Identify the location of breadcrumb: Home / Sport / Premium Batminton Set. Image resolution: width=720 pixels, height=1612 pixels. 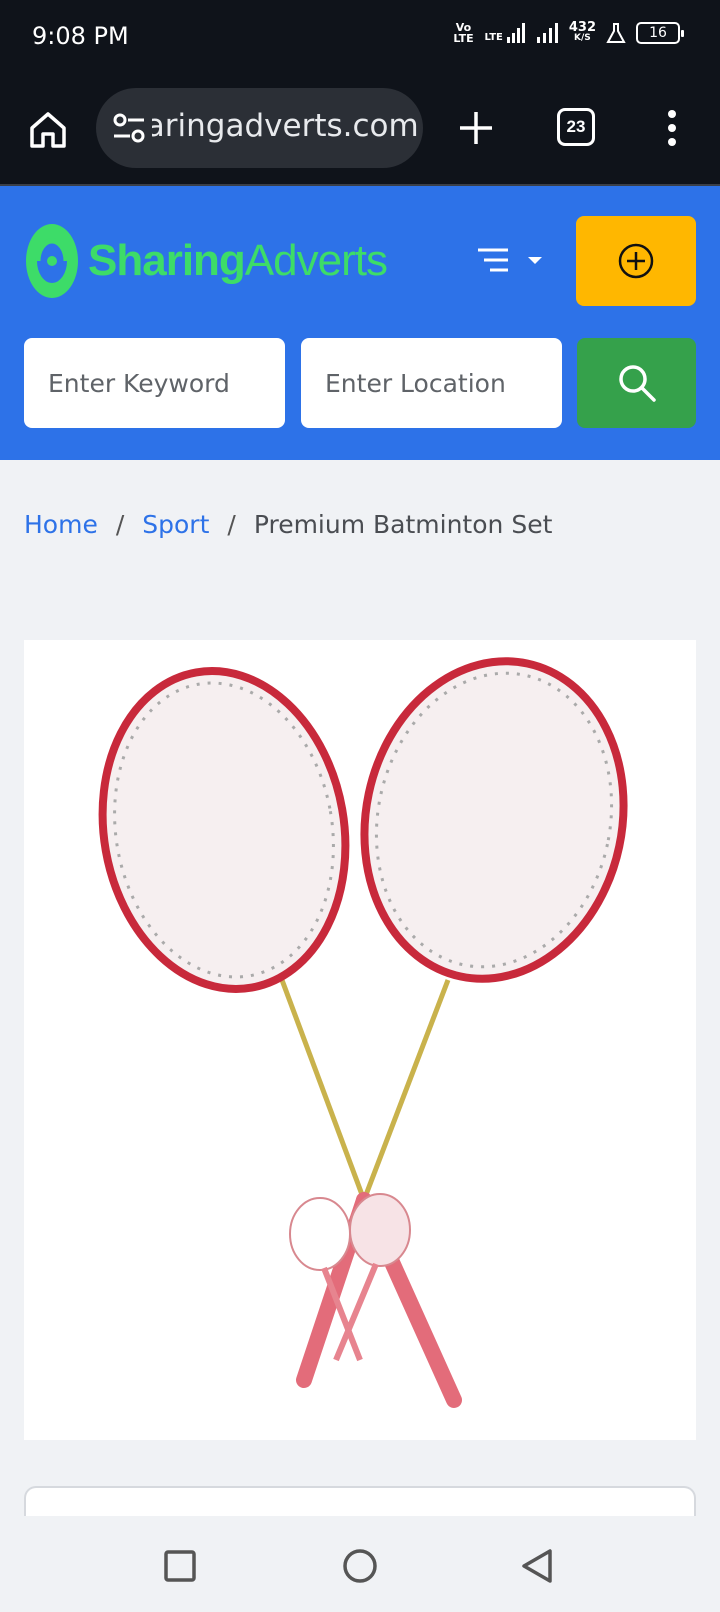
(288, 524).